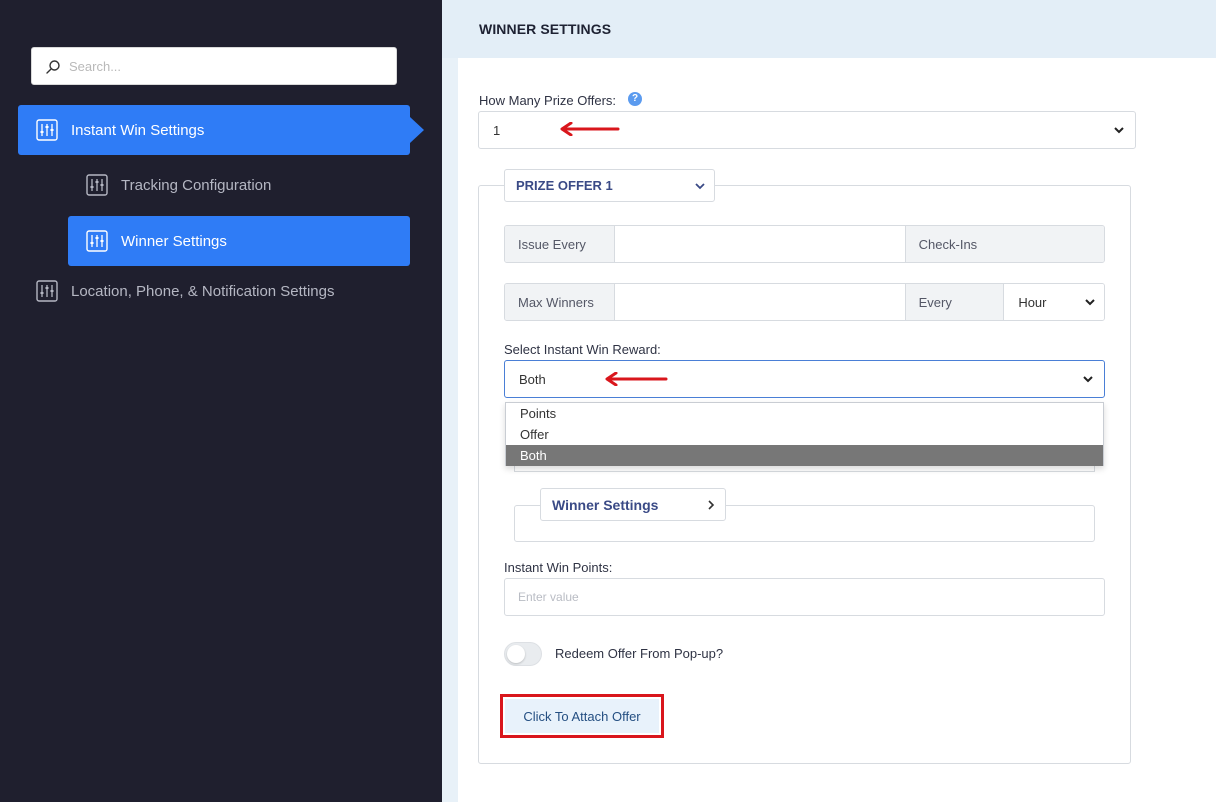 Image resolution: width=1216 pixels, height=802 pixels. I want to click on attach-offer-button: Click To Attach Offer, so click(582, 716).